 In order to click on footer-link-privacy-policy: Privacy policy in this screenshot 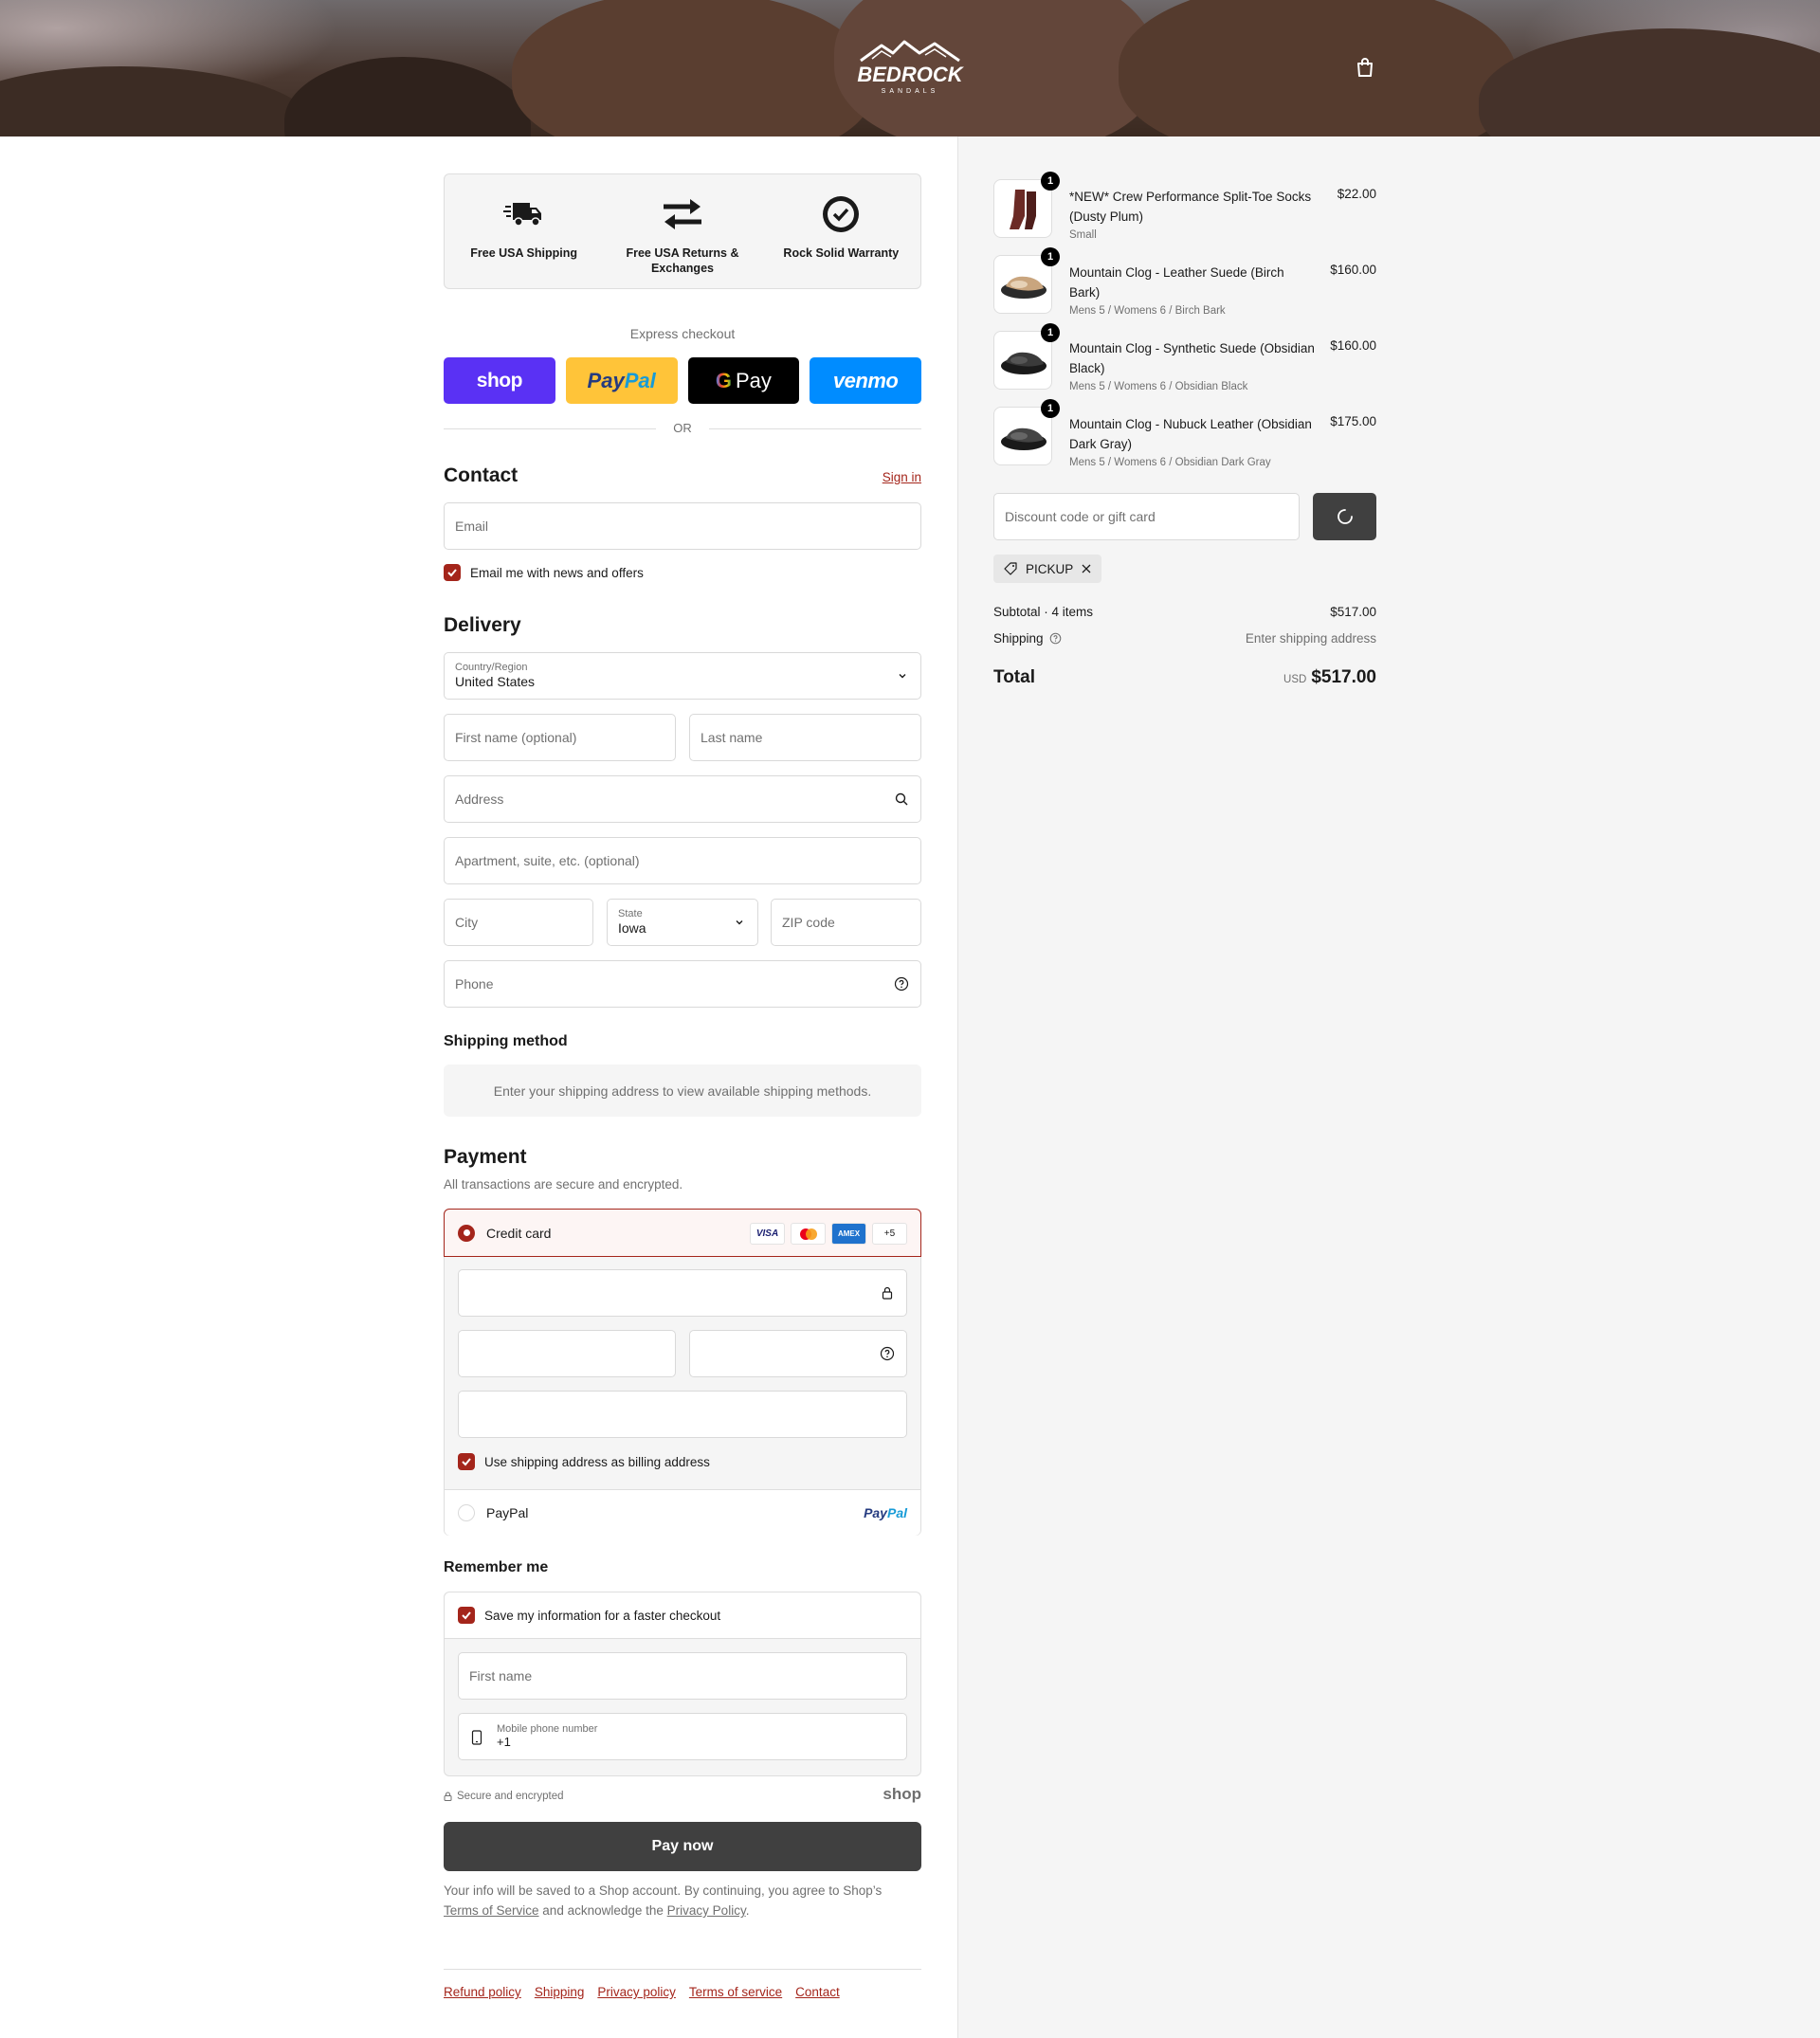, I will do `click(636, 1992)`.